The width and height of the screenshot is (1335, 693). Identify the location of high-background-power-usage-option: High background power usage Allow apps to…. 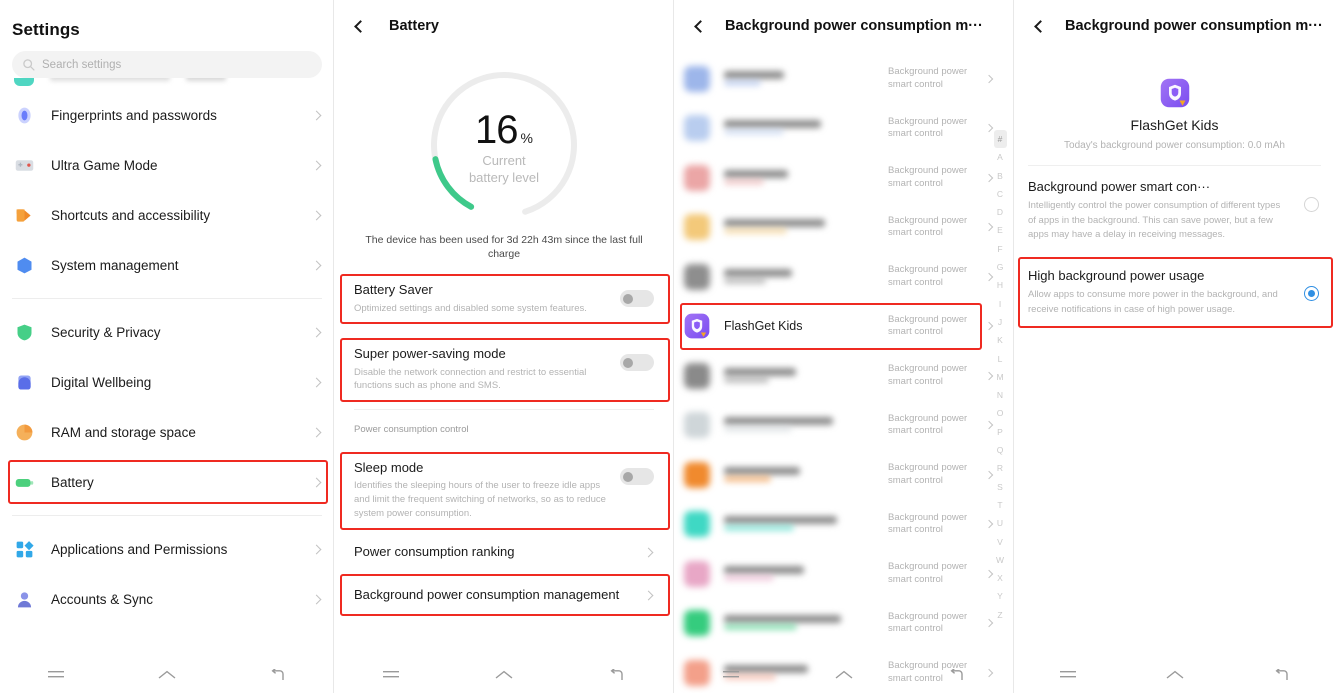
(1174, 292).